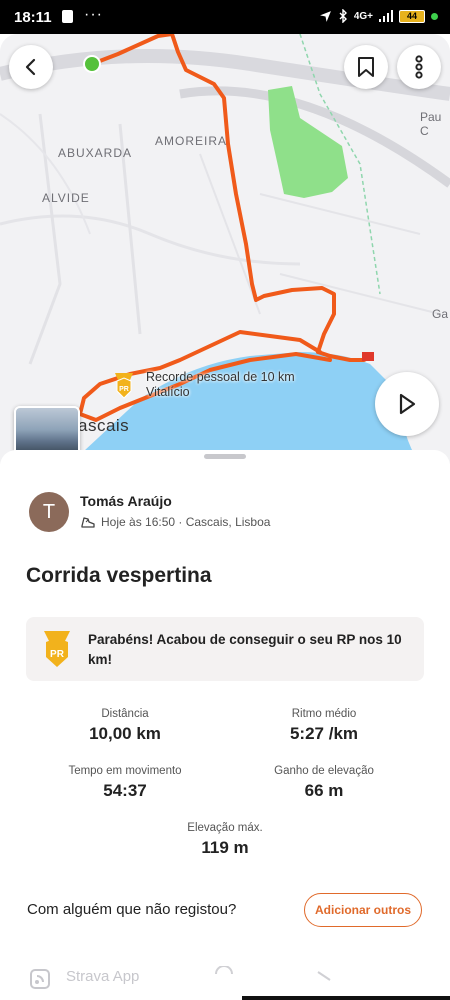 Image resolution: width=450 pixels, height=1000 pixels. What do you see at coordinates (346, 998) in the screenshot?
I see `system-home-indicator` at bounding box center [346, 998].